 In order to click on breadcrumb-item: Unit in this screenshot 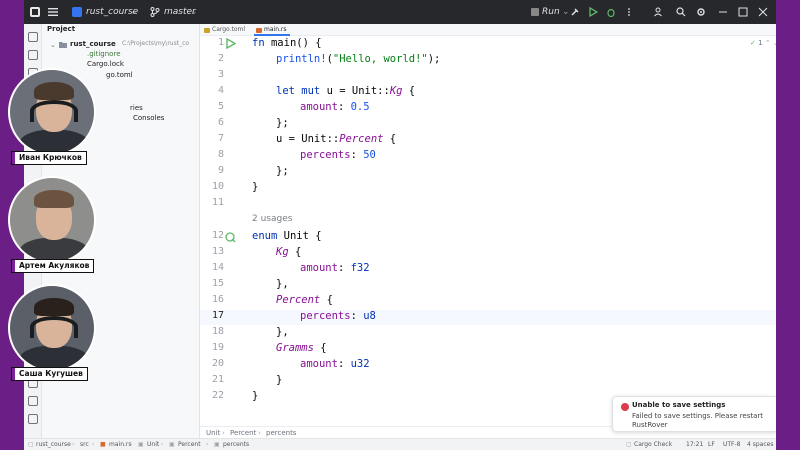, I will do `click(213, 433)`.